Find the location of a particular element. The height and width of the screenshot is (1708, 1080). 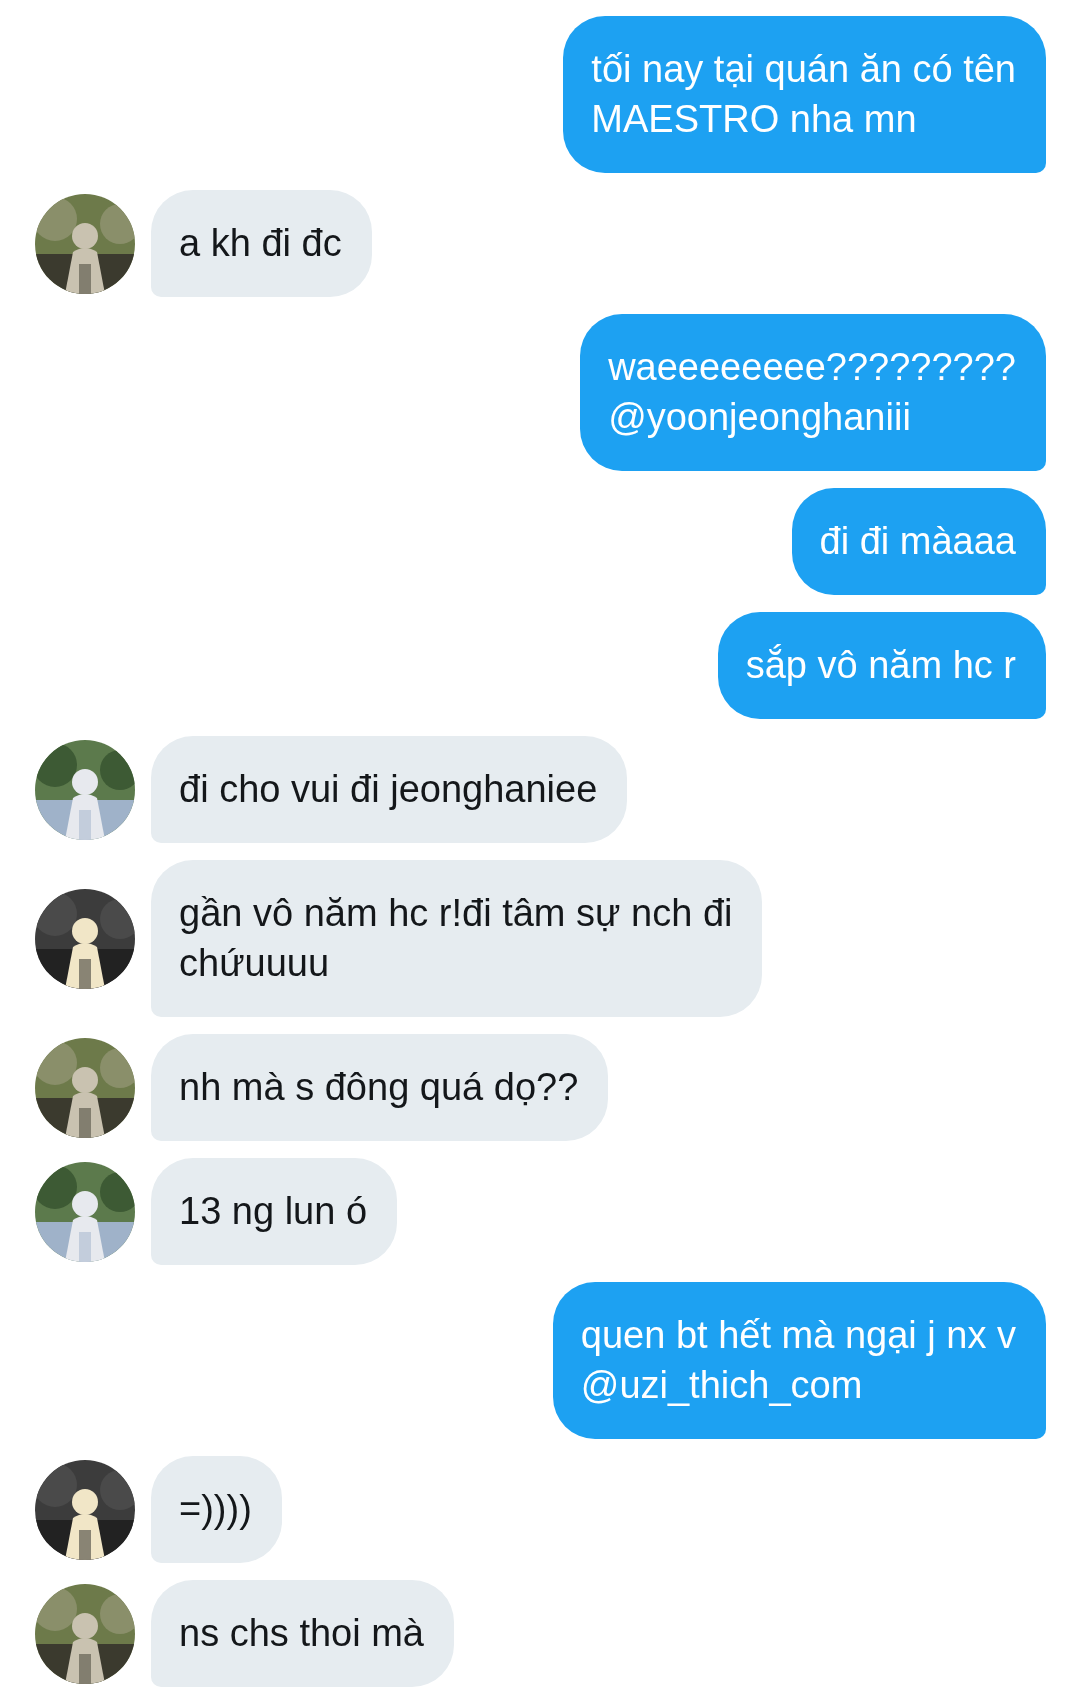

message-bubble: ns chs thoi mà is located at coordinates (302, 1633).